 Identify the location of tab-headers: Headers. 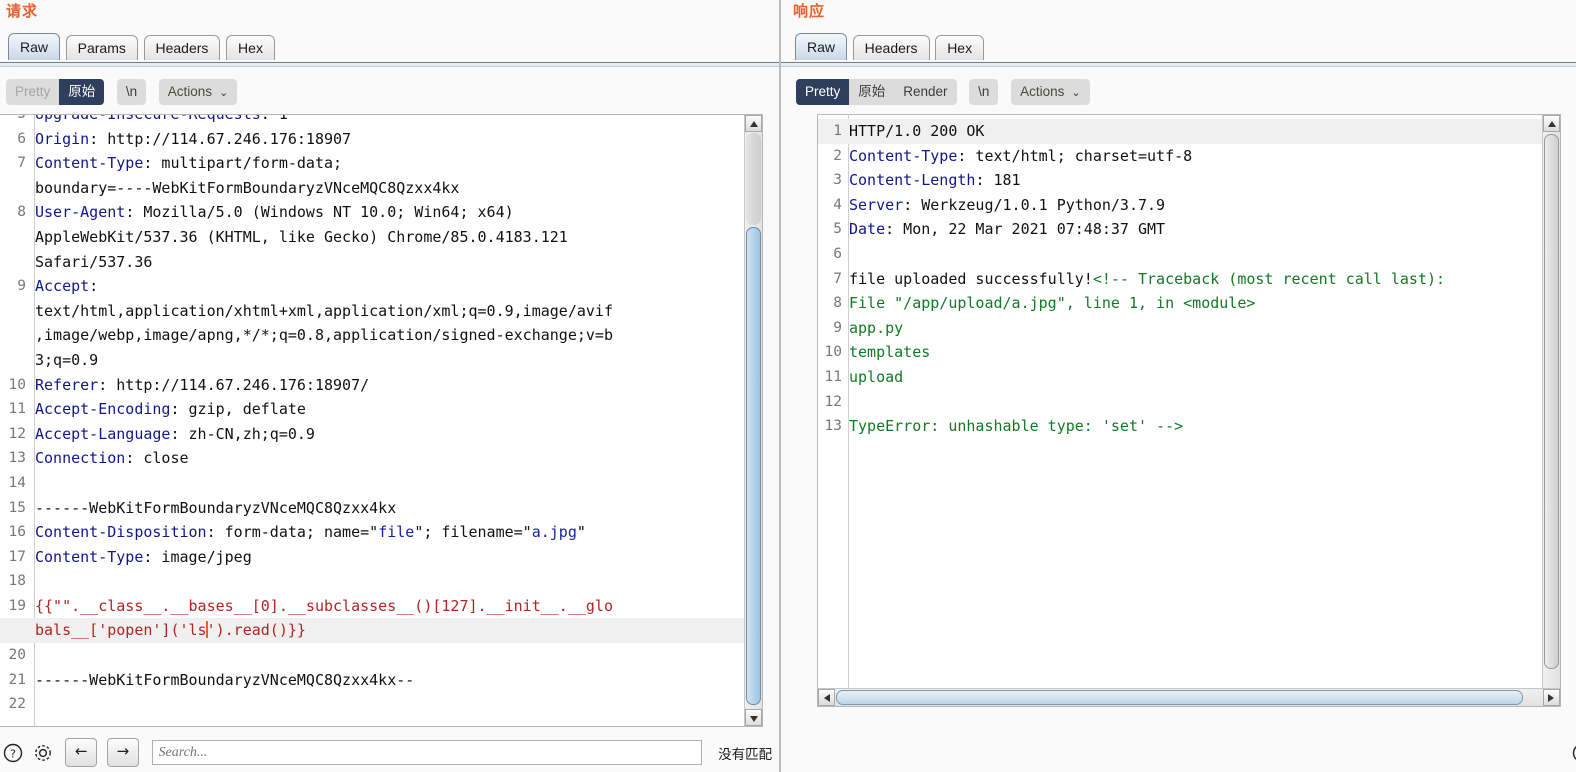
(182, 47).